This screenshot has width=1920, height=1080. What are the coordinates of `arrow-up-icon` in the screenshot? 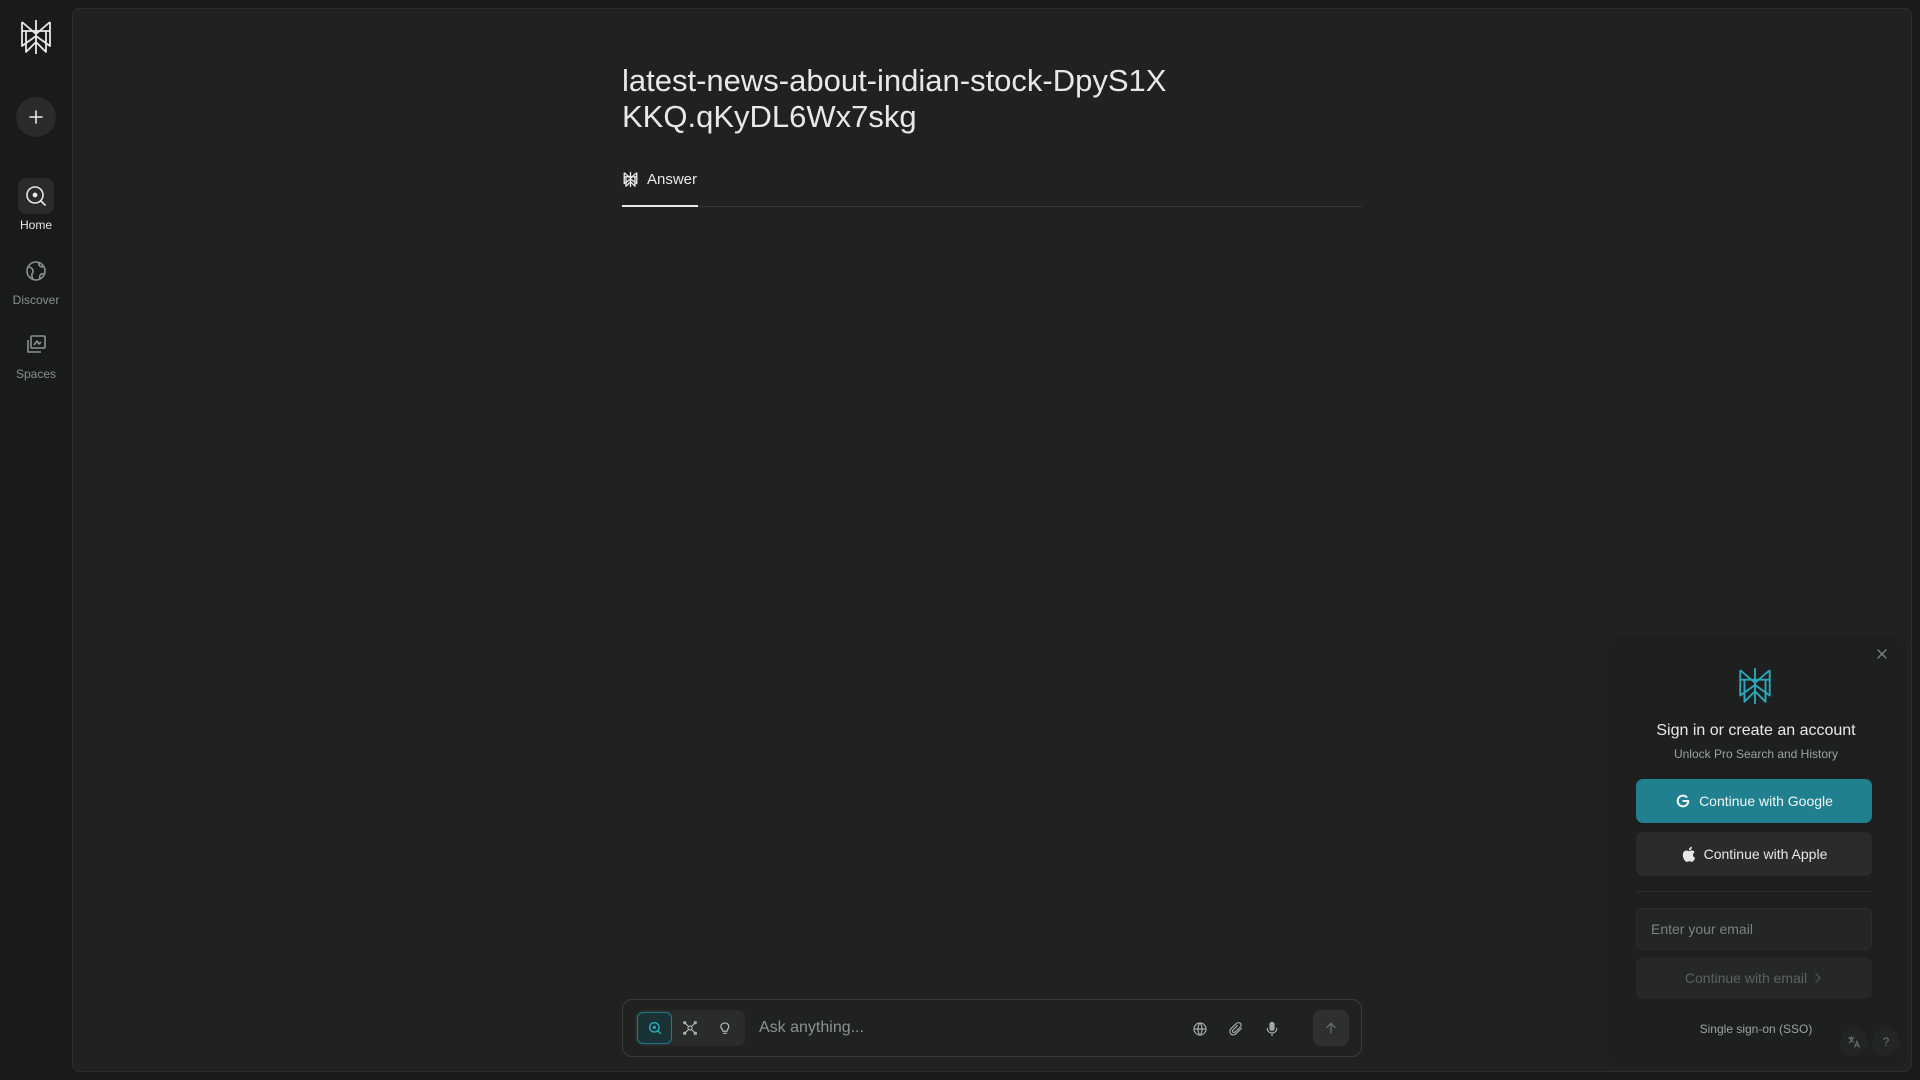 It's located at (1331, 1028).